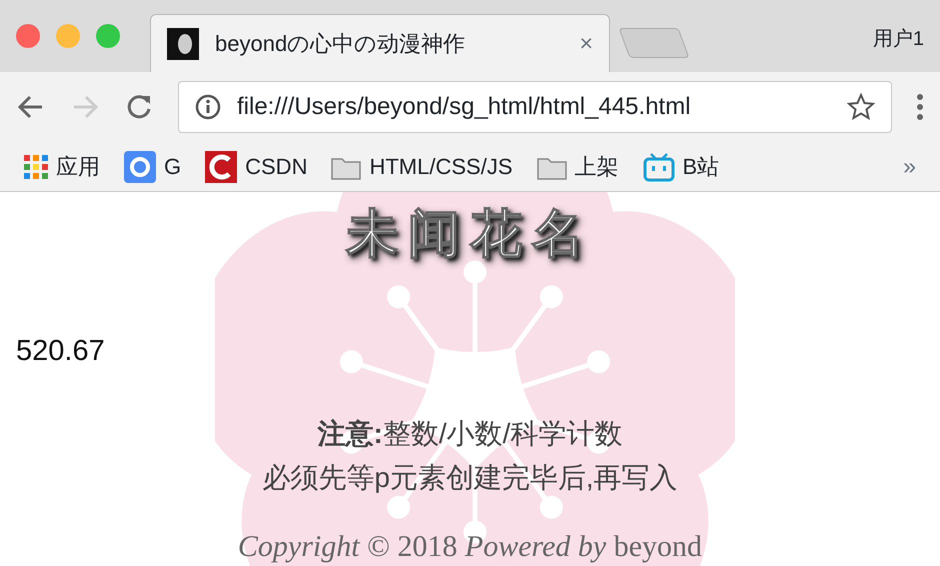  I want to click on menu-icon, so click(920, 107).